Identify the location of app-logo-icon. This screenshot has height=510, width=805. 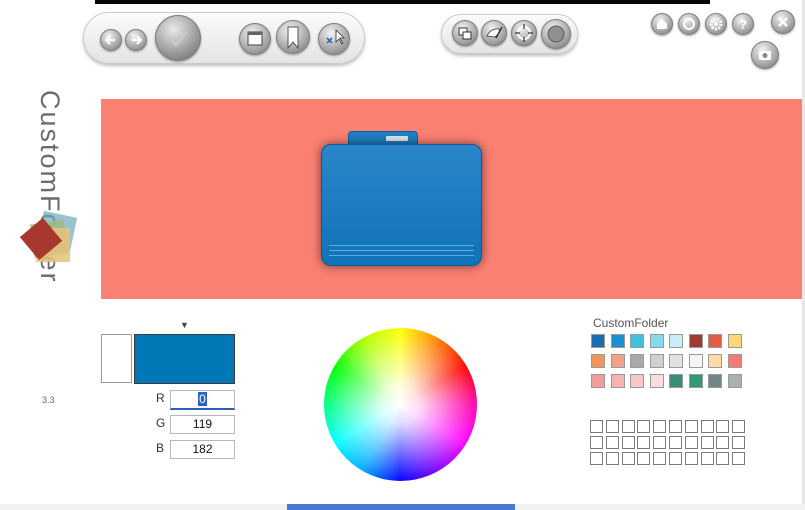
(48, 236).